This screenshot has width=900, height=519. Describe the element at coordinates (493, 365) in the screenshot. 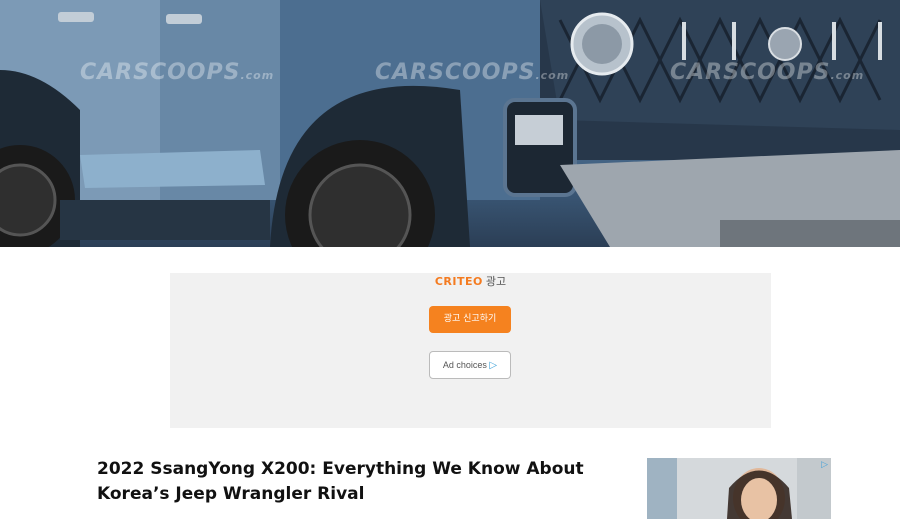

I see `adchoices-icon: ▷` at that location.